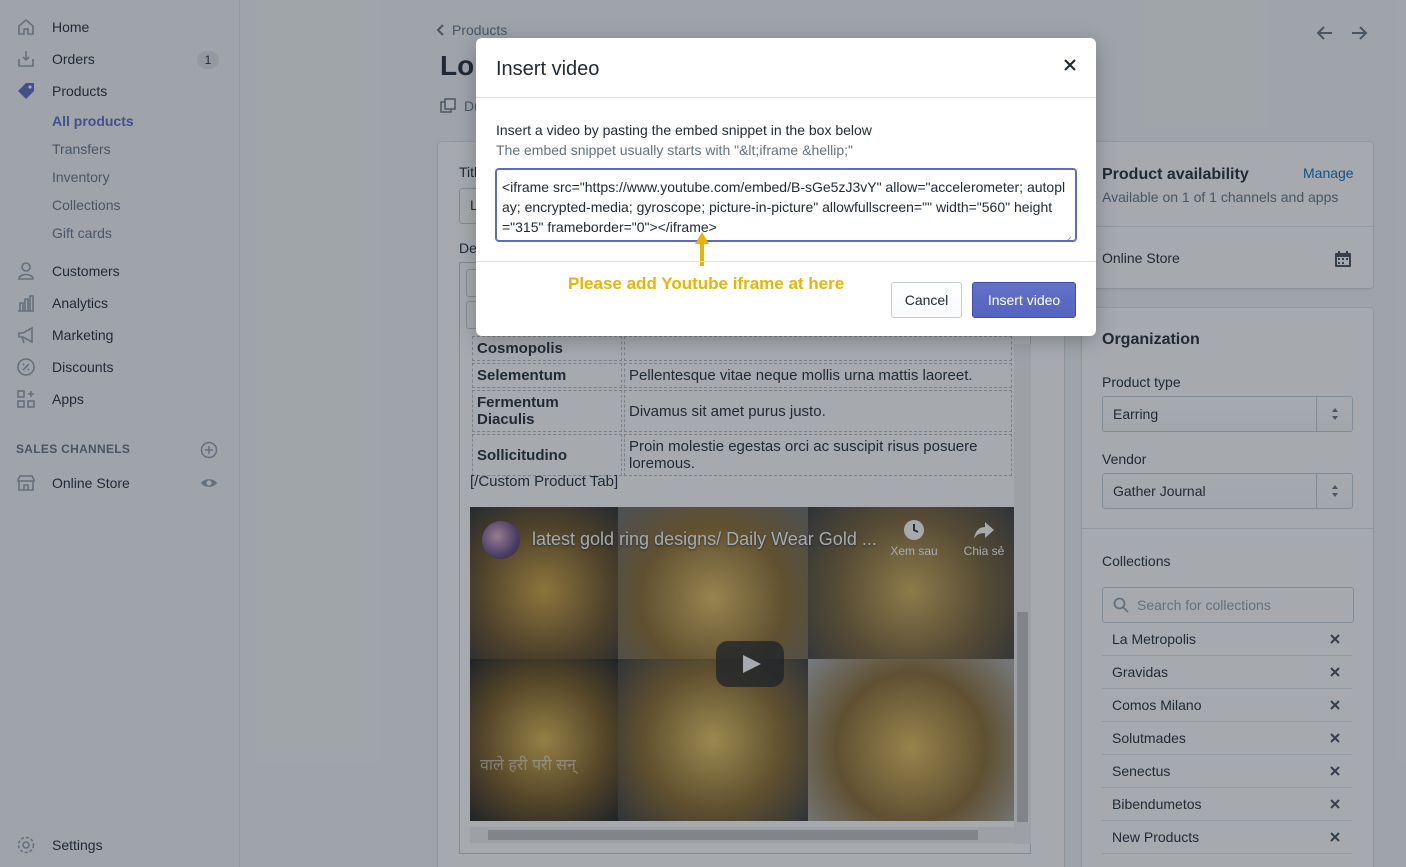 The image size is (1406, 867). What do you see at coordinates (786, 68) in the screenshot?
I see `modal-header: Insert video` at bounding box center [786, 68].